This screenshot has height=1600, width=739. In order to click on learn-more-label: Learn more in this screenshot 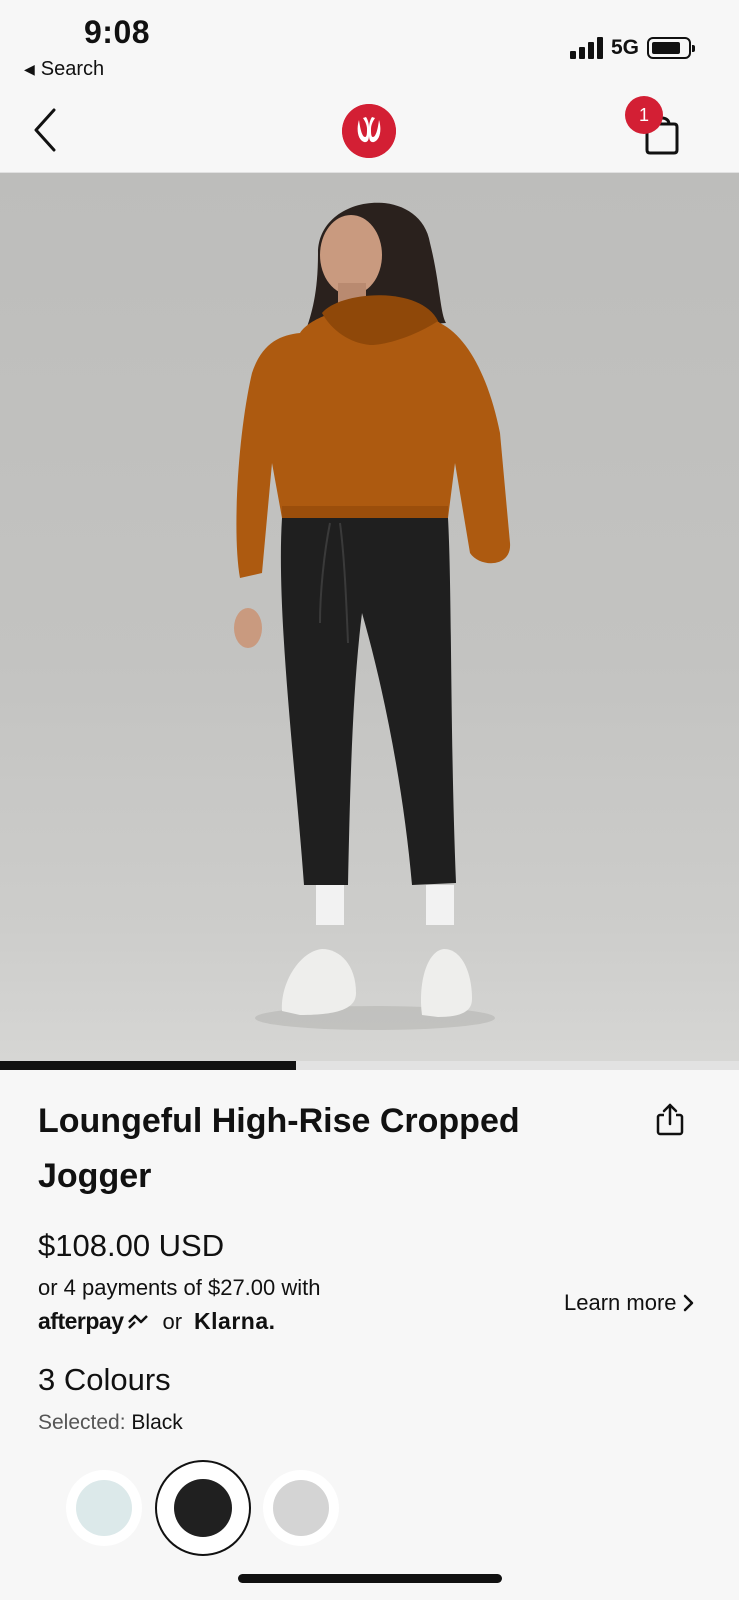, I will do `click(620, 1302)`.